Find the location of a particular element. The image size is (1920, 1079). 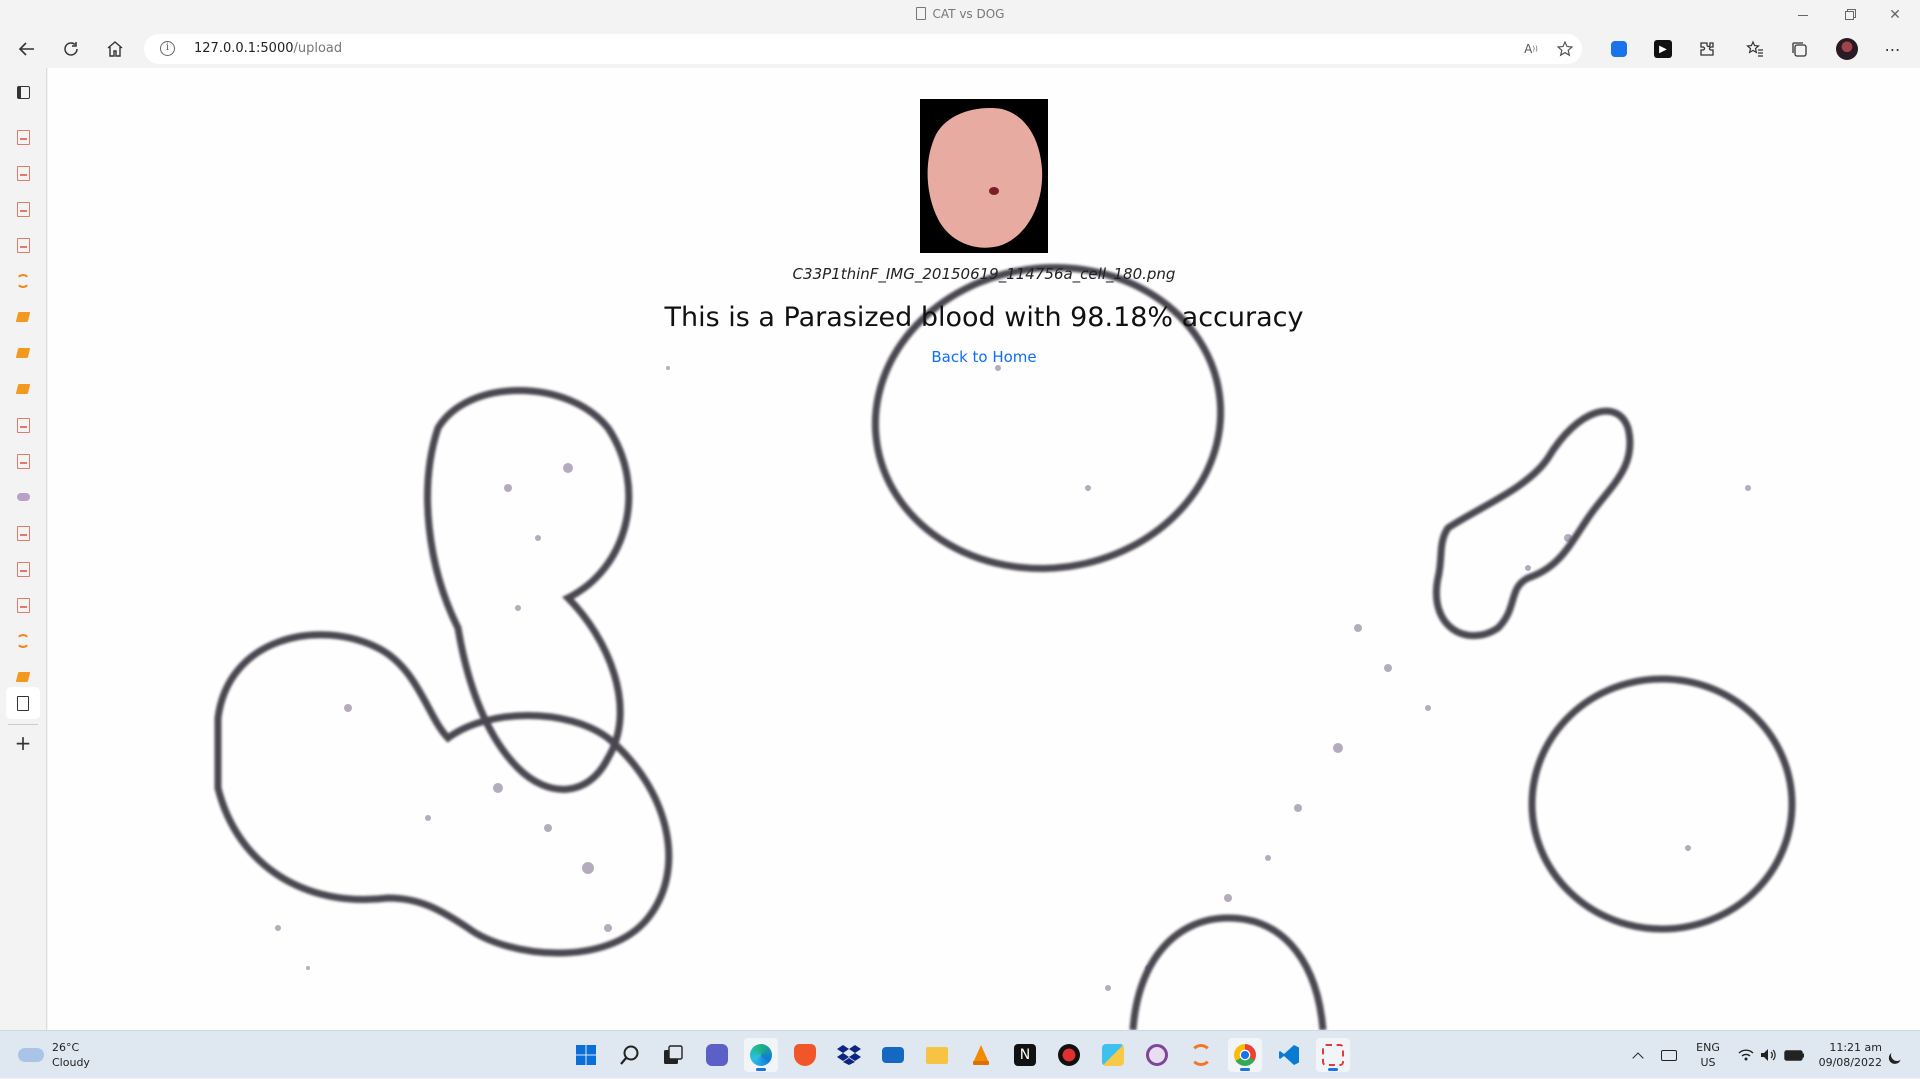

extensions-button is located at coordinates (1707, 49).